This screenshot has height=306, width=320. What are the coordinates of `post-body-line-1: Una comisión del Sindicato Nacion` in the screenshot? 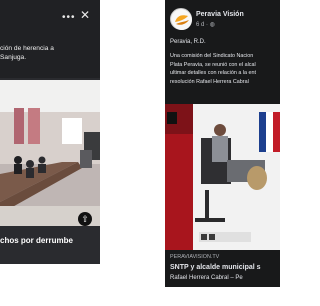 It's located at (212, 56).